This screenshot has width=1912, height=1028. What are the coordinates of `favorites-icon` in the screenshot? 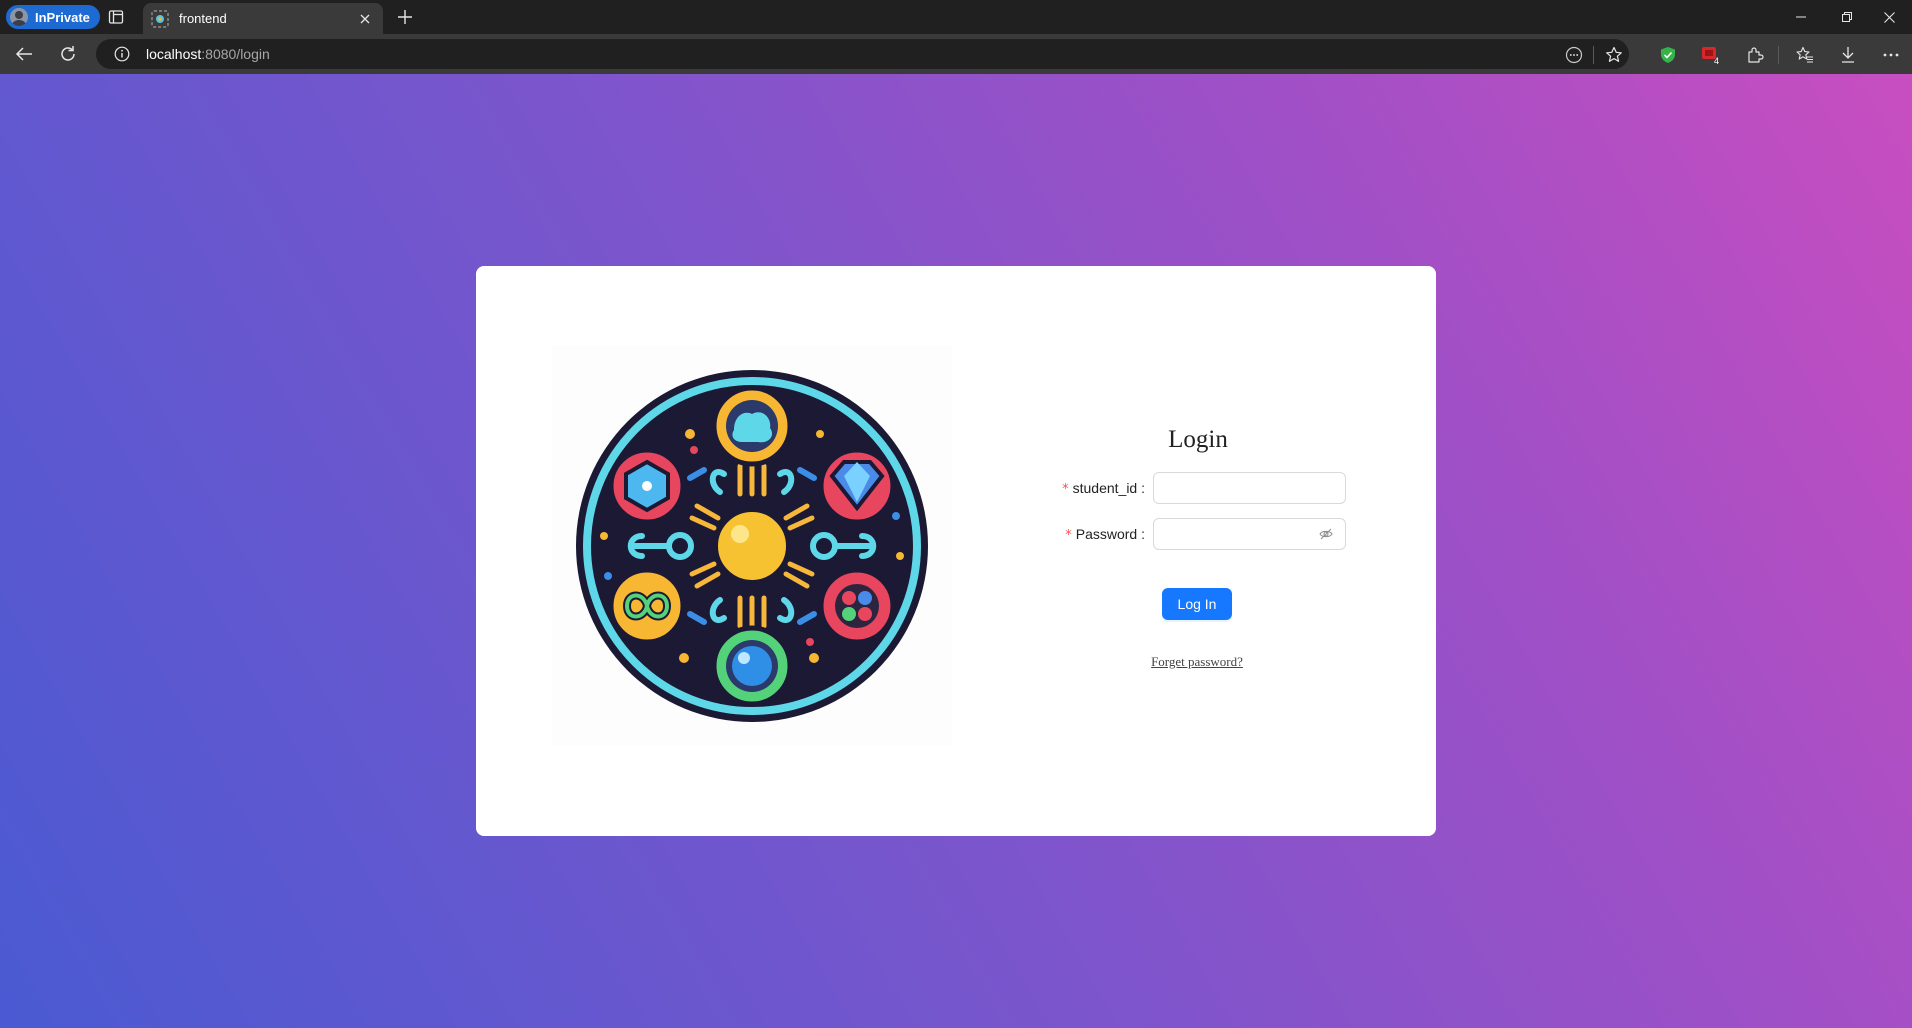 It's located at (1805, 55).